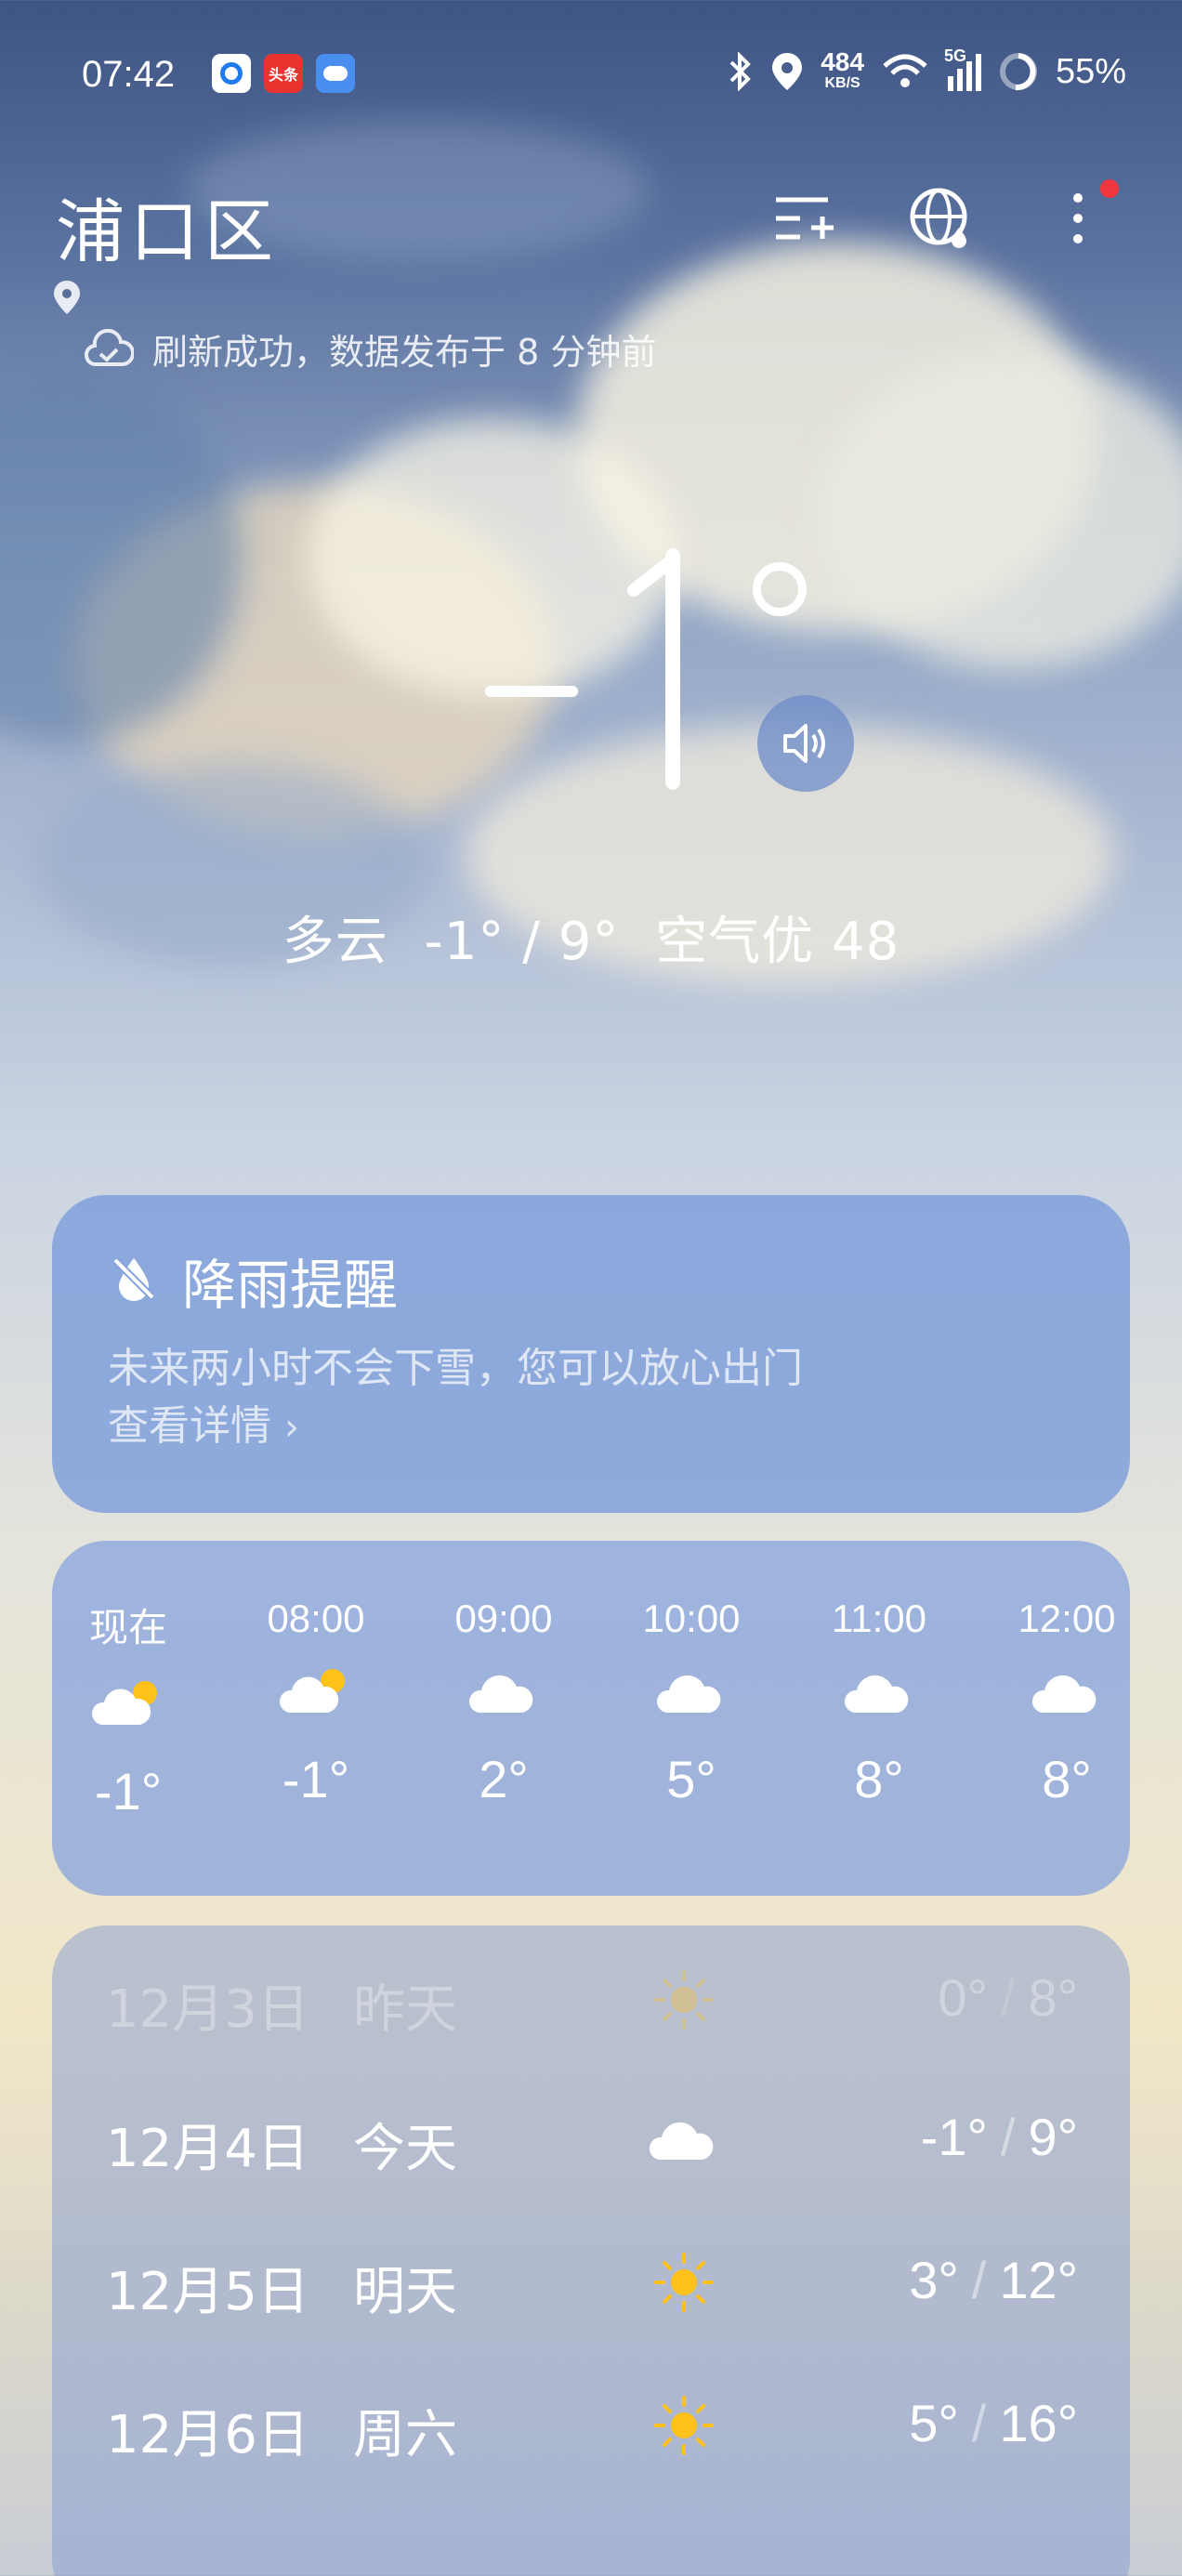 Image resolution: width=1182 pixels, height=2576 pixels. I want to click on hour-item: 11:00 8°, so click(879, 1703).